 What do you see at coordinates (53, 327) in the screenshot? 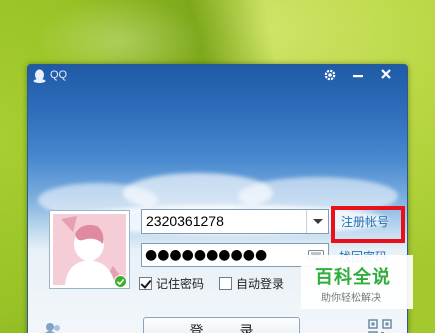
I see `multi-account-icon` at bounding box center [53, 327].